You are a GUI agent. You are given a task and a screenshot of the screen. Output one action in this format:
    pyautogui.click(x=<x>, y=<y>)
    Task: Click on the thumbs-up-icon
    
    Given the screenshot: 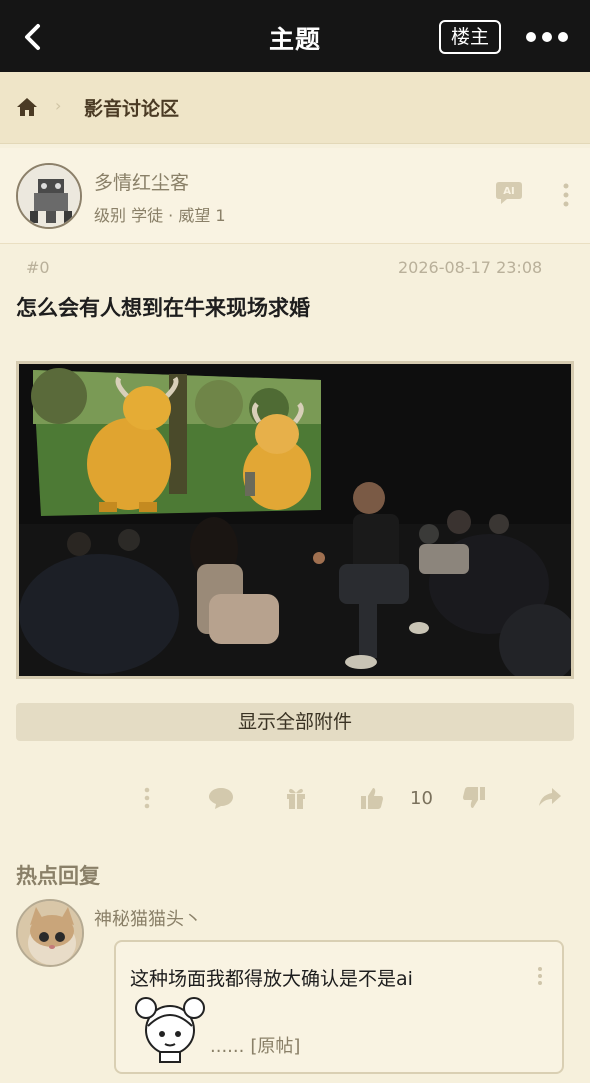 What is the action you would take?
    pyautogui.click(x=372, y=798)
    